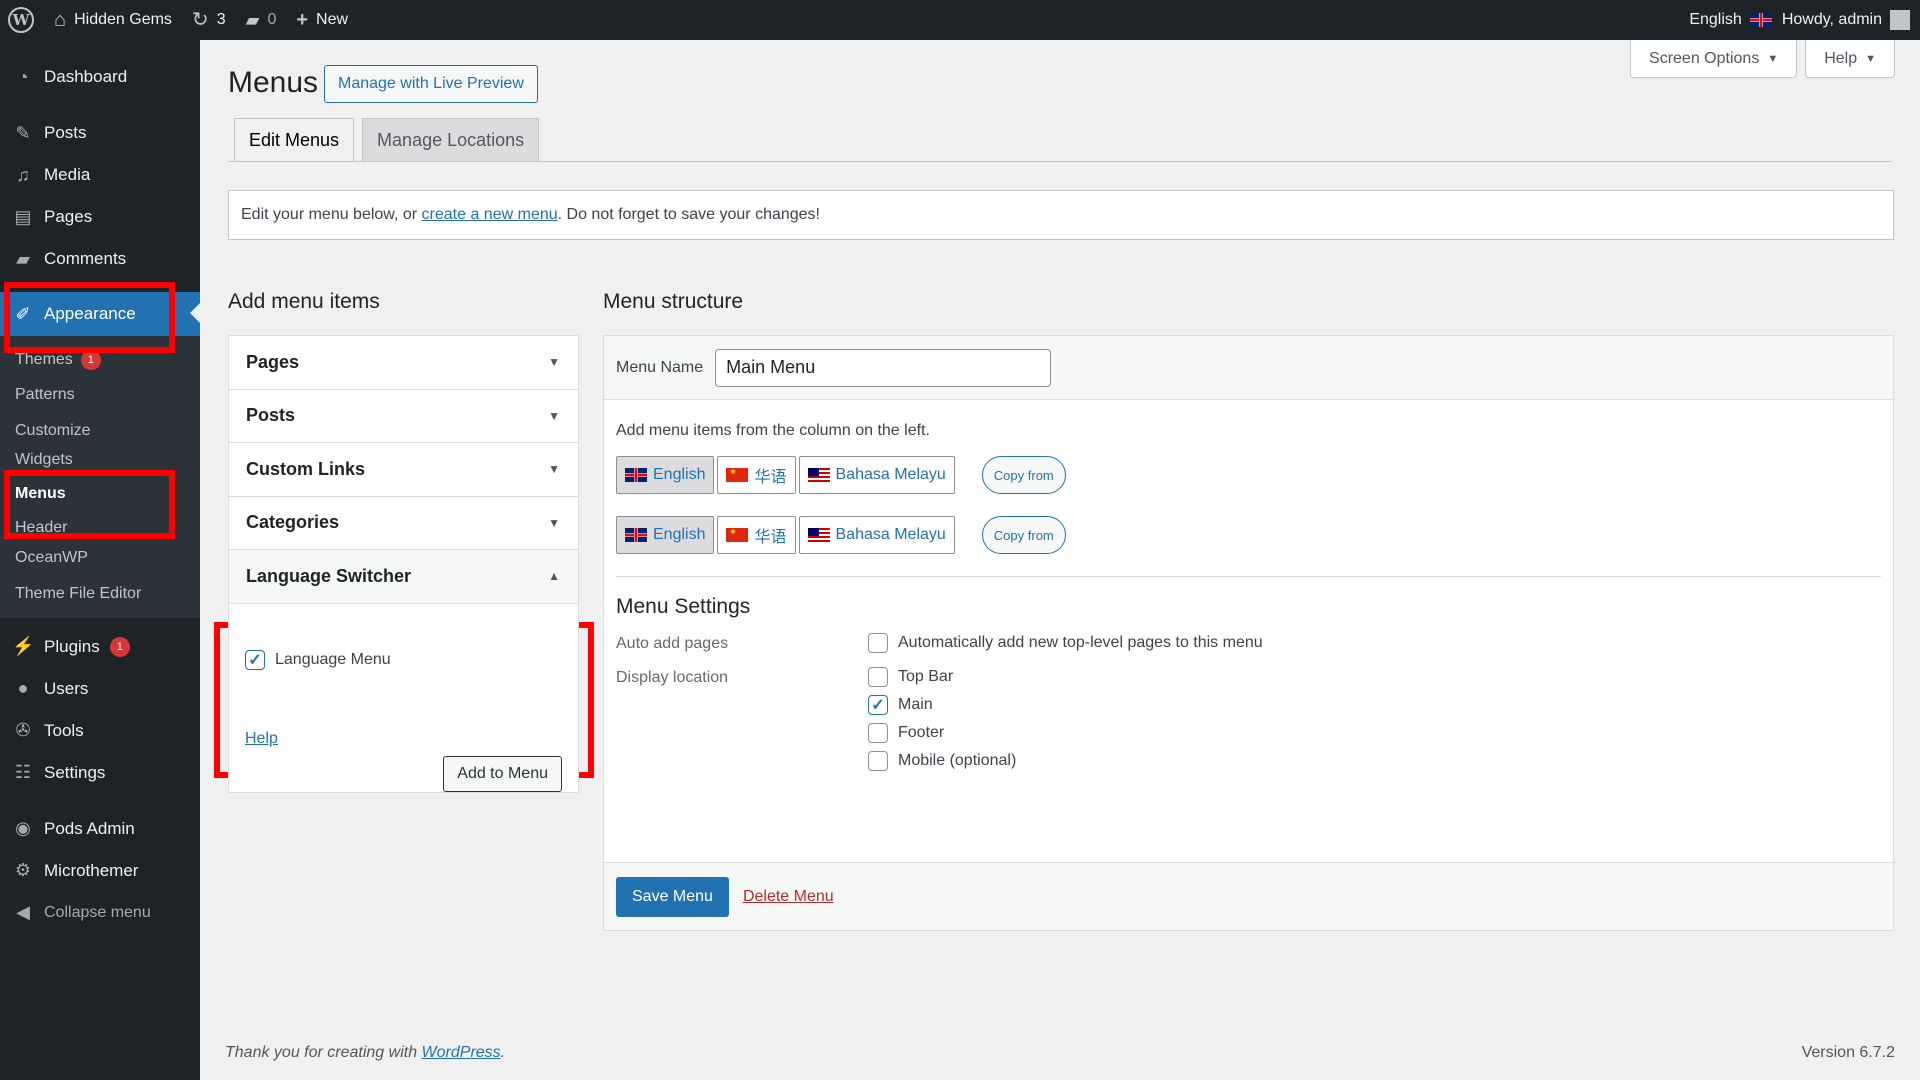 The height and width of the screenshot is (1080, 1920). Describe the element at coordinates (23, 174) in the screenshot. I see `media-icon: ♫` at that location.